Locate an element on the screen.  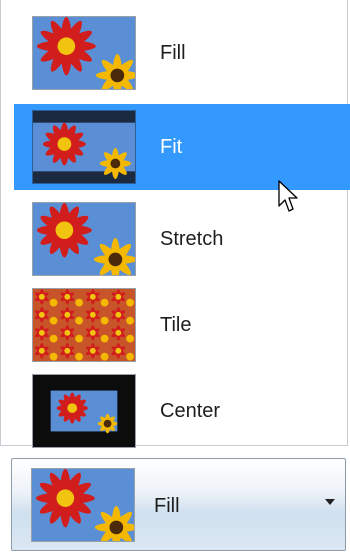
option-fit-label: Fit is located at coordinates (171, 147).